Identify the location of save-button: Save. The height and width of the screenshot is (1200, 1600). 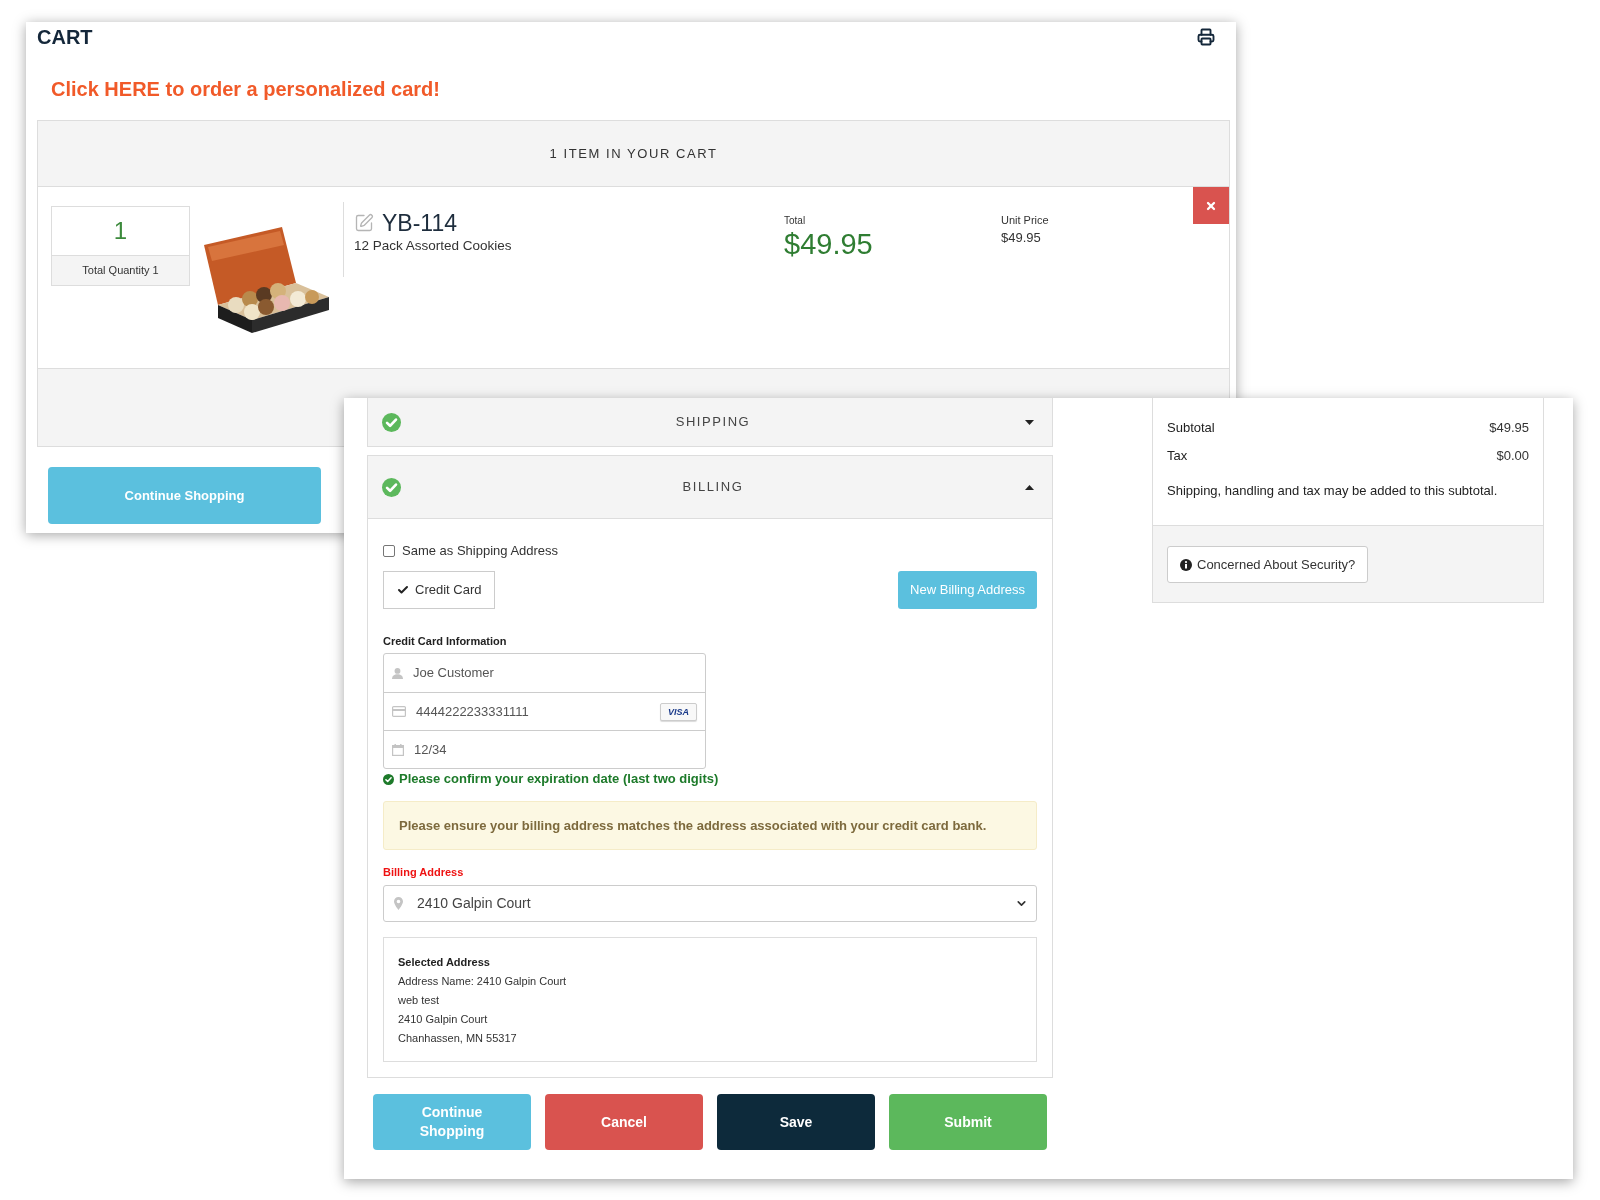
(796, 1122).